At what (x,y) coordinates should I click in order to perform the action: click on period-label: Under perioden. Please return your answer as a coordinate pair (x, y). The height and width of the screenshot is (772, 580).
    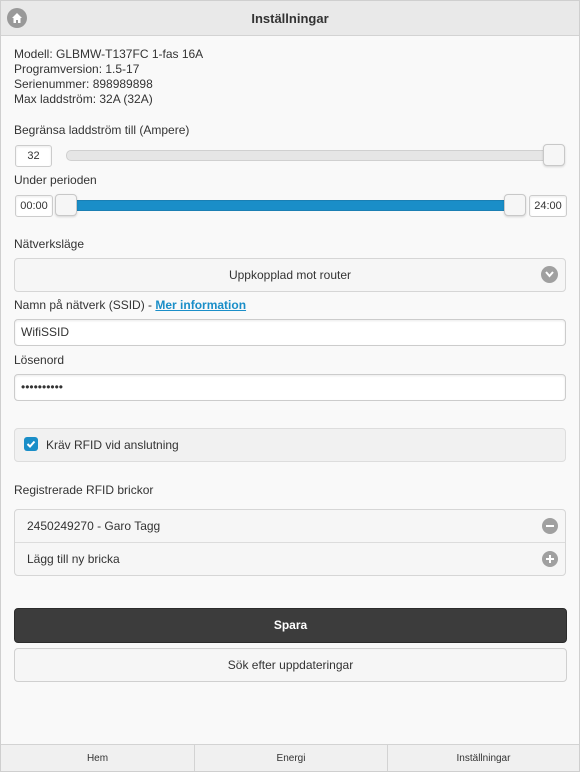
    Looking at the image, I should click on (55, 180).